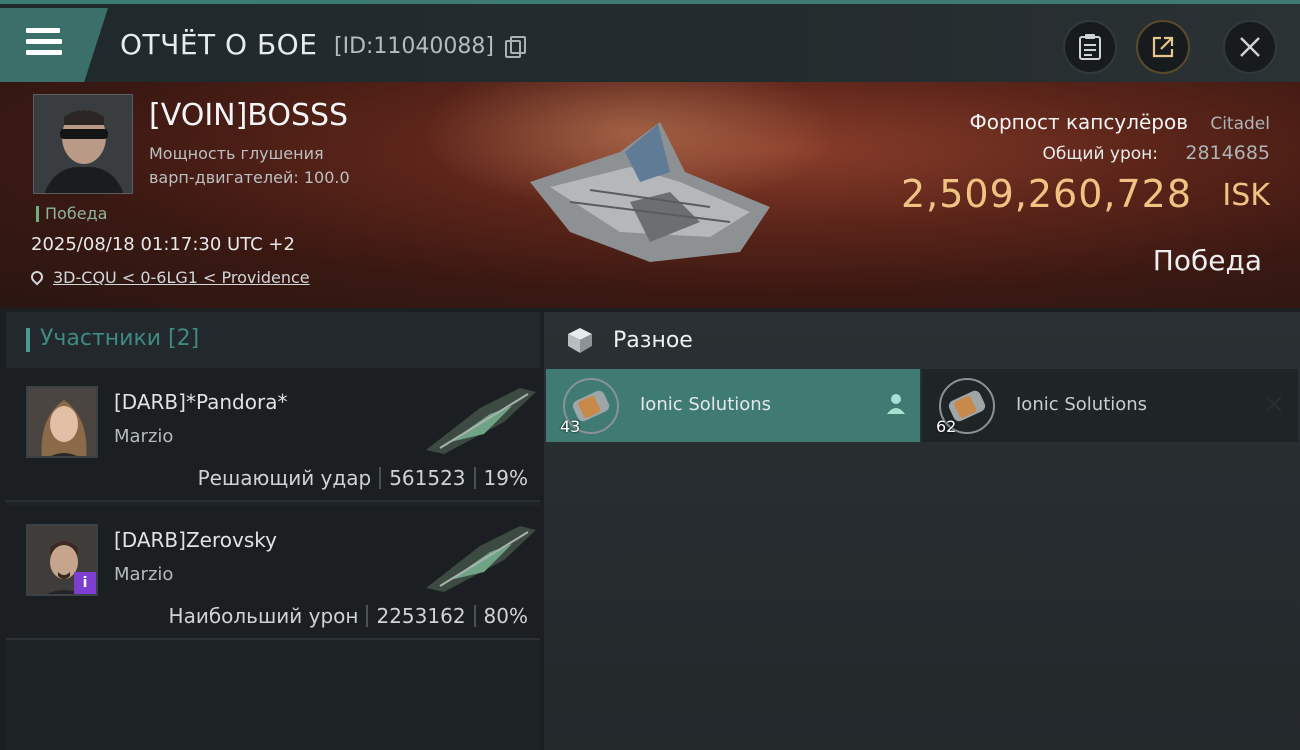  What do you see at coordinates (120, 338) in the screenshot?
I see `participants-title: Участники [2]` at bounding box center [120, 338].